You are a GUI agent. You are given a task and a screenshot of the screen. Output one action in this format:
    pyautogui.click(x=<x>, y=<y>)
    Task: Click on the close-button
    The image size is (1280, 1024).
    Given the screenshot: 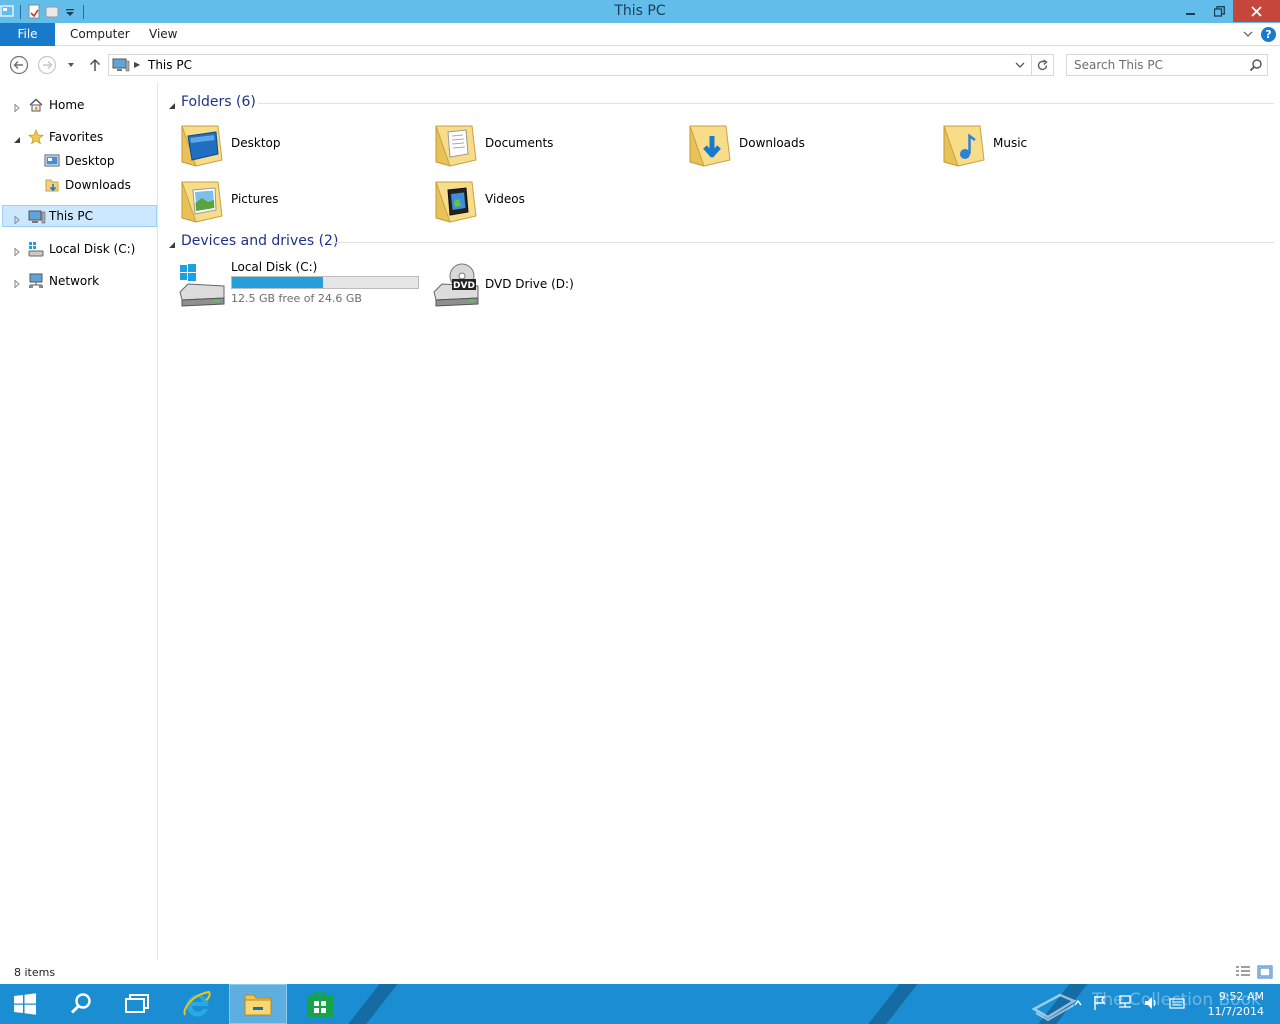 What is the action you would take?
    pyautogui.click(x=1256, y=11)
    